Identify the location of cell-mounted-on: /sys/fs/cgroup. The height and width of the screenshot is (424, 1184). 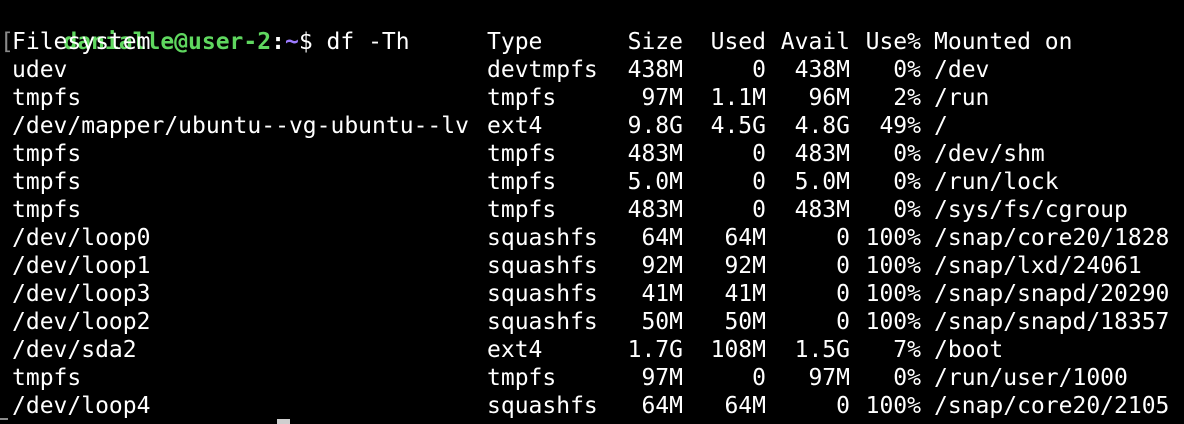
(1031, 210).